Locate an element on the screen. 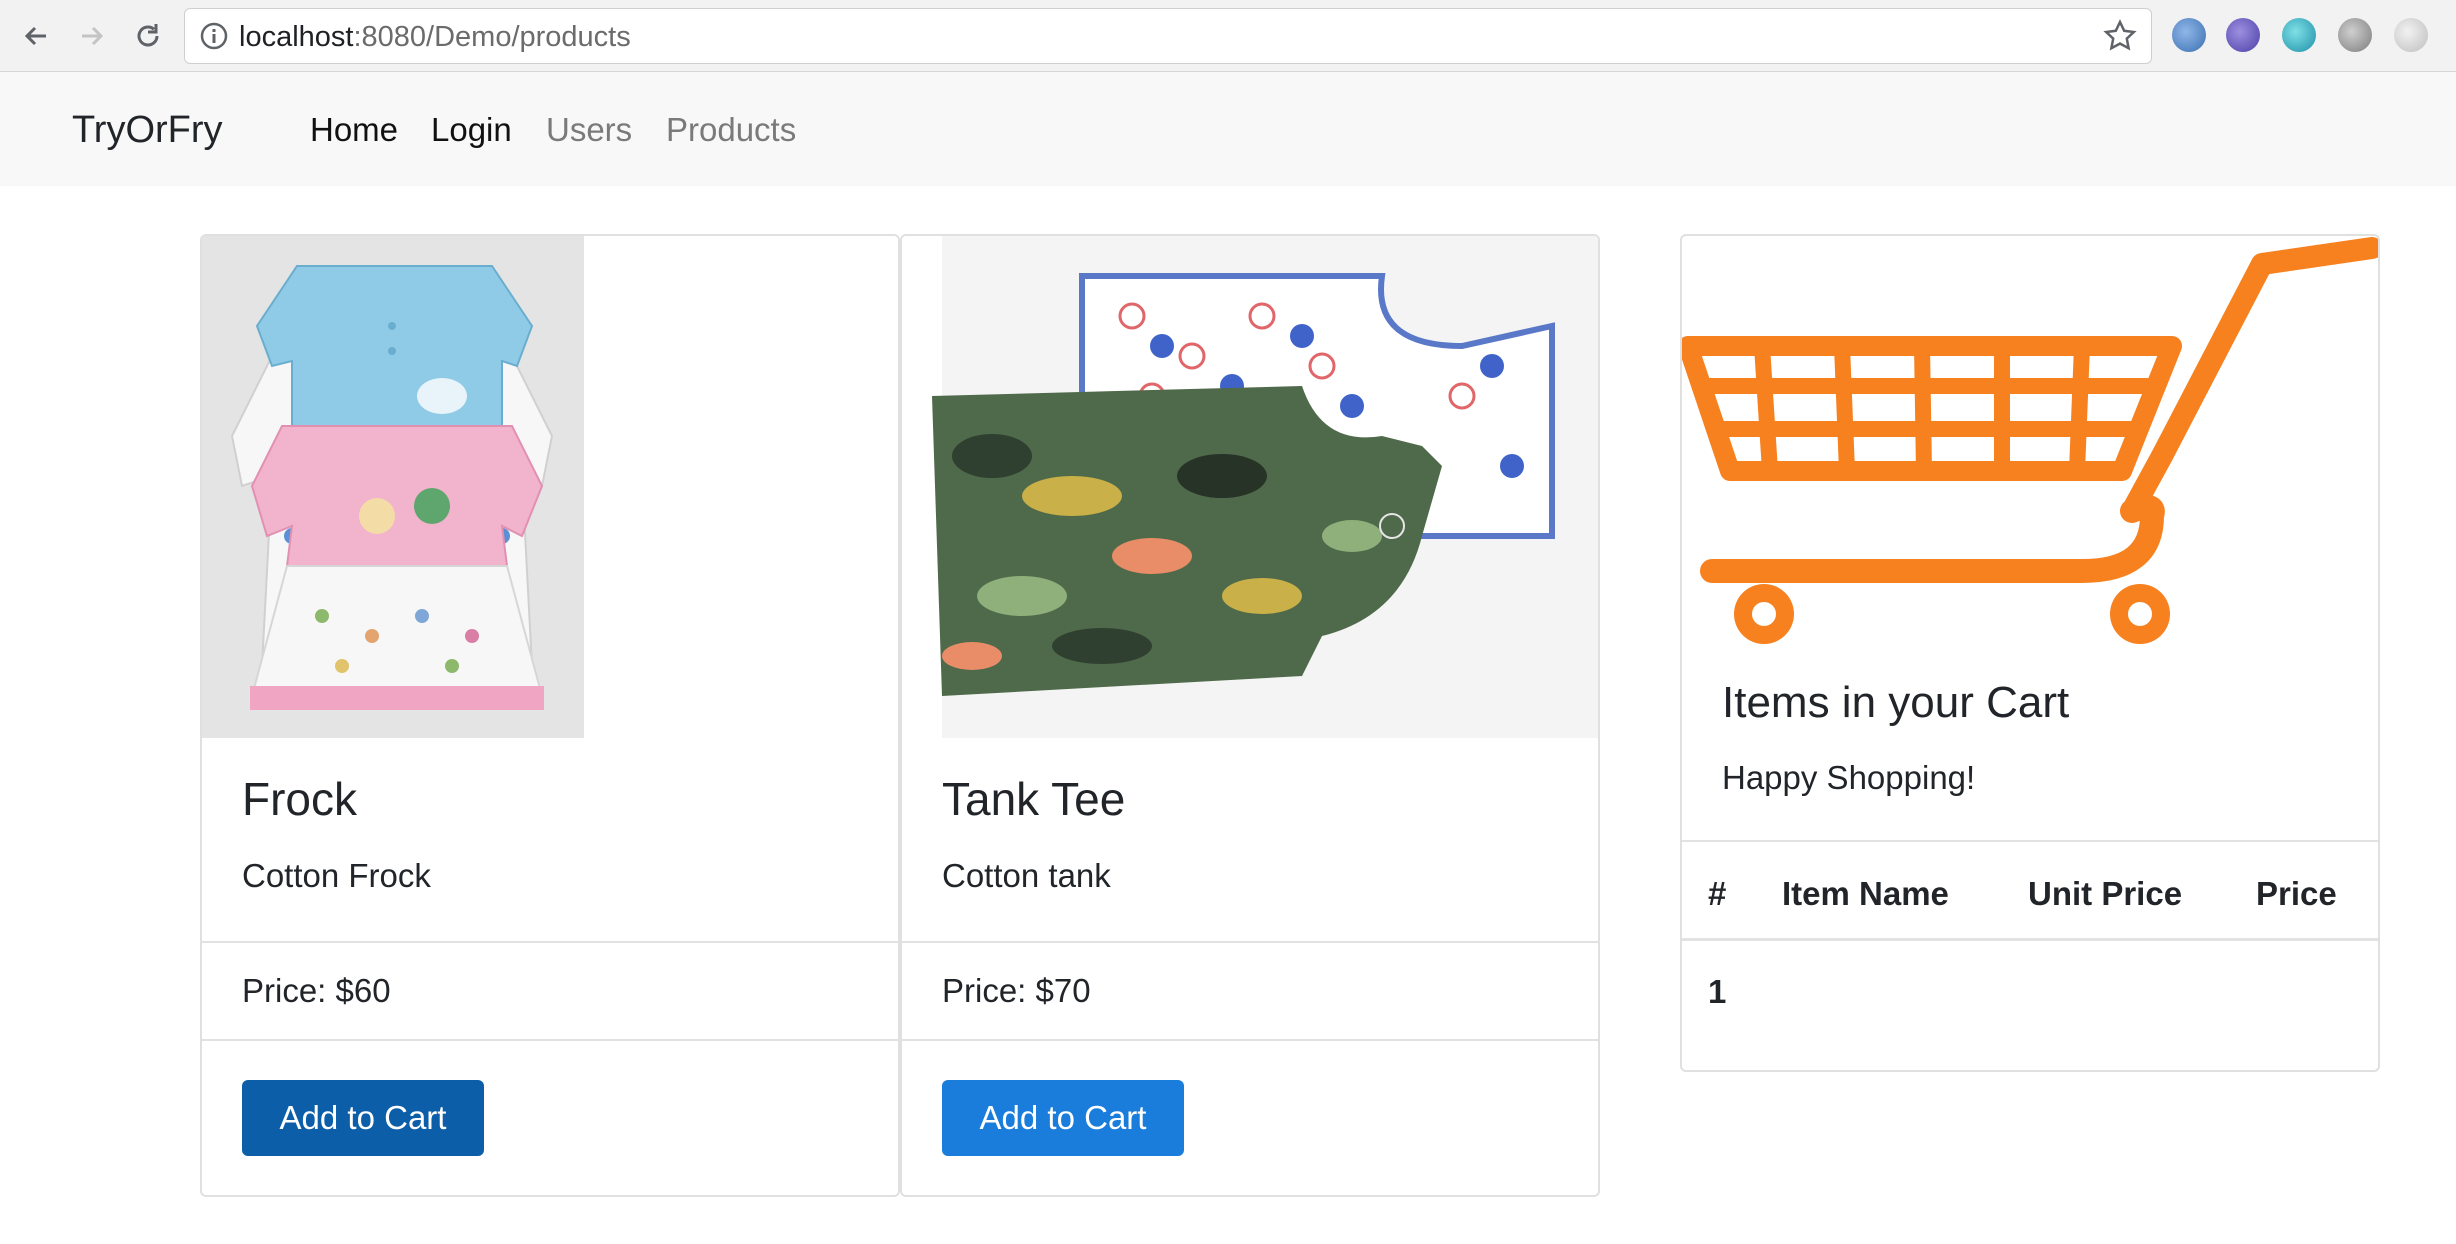 The width and height of the screenshot is (2456, 1244). address-bar: localhost:8080/Demo/products is located at coordinates (1168, 36).